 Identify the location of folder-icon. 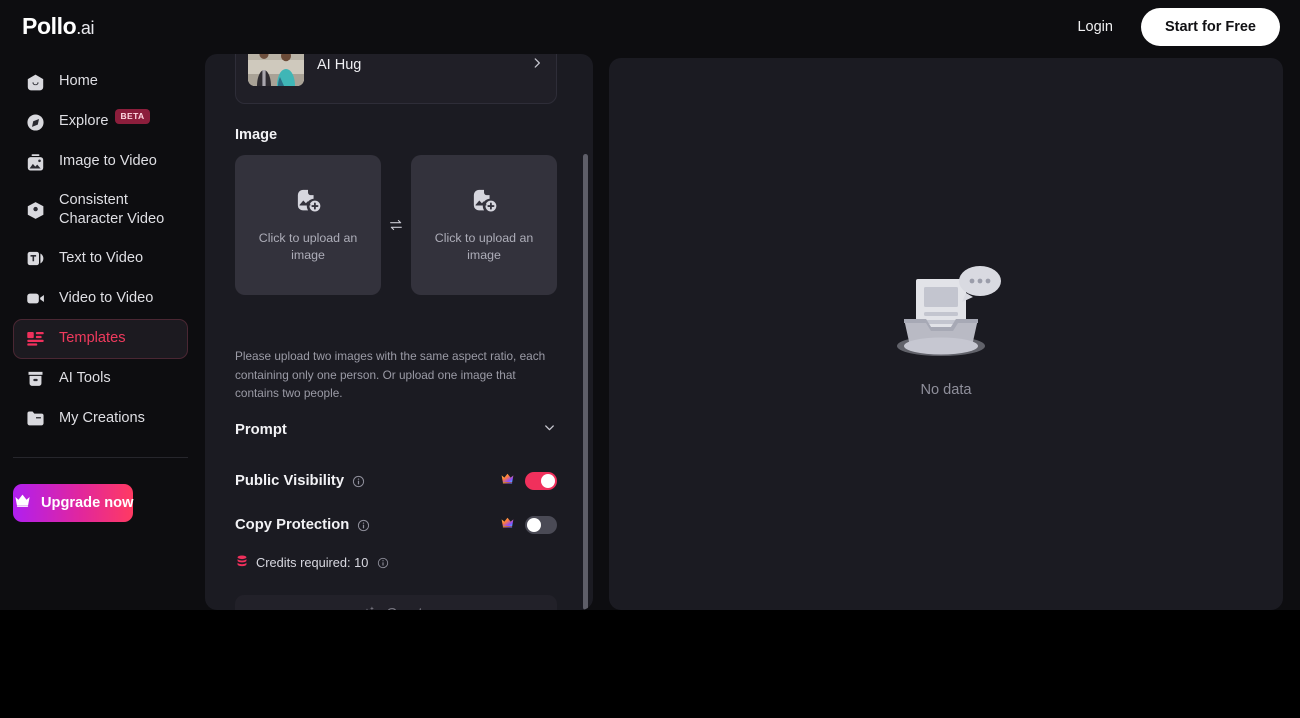
(35, 419).